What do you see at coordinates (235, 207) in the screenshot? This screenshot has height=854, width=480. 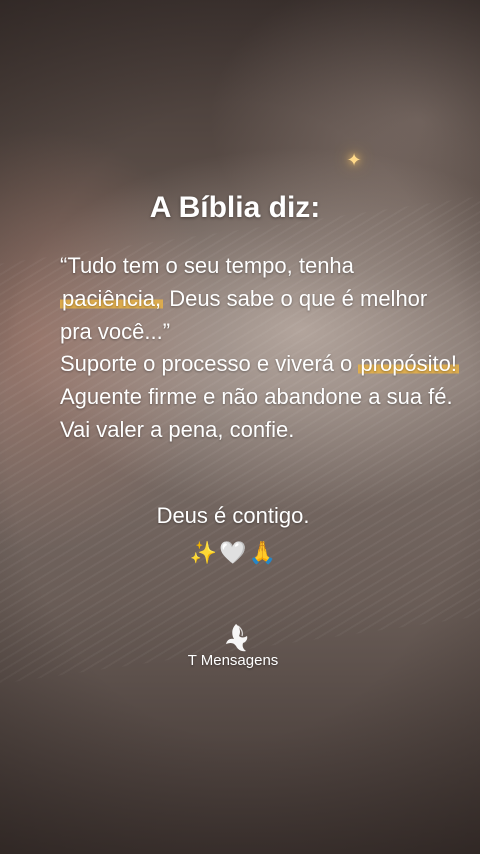 I see `post-title: A Bíblia diz:` at bounding box center [235, 207].